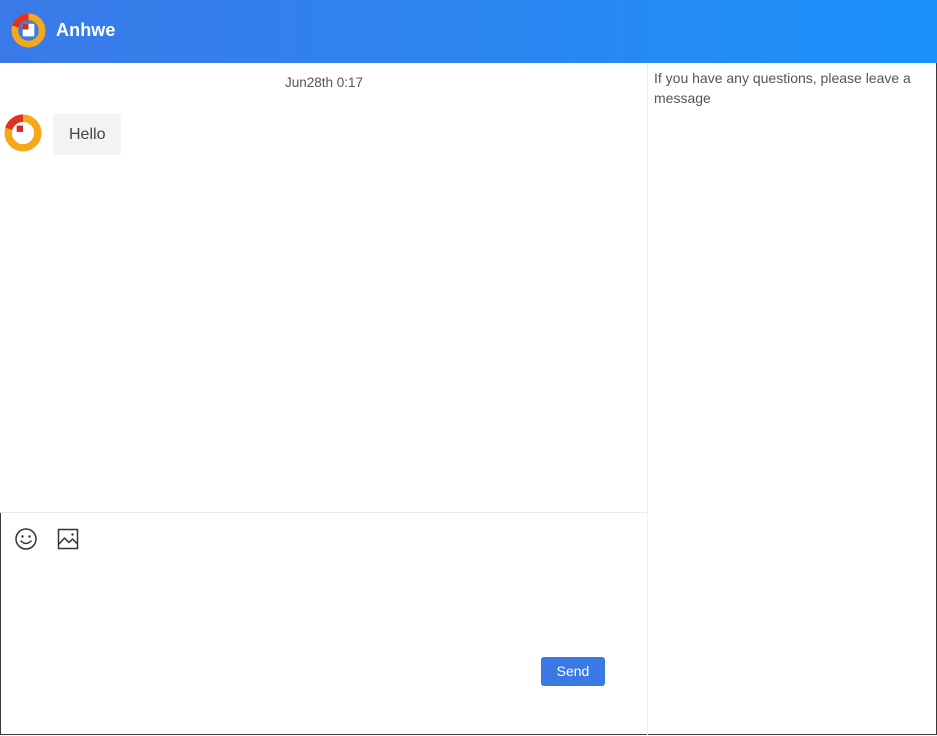 The width and height of the screenshot is (937, 736). I want to click on message-input, so click(326, 609).